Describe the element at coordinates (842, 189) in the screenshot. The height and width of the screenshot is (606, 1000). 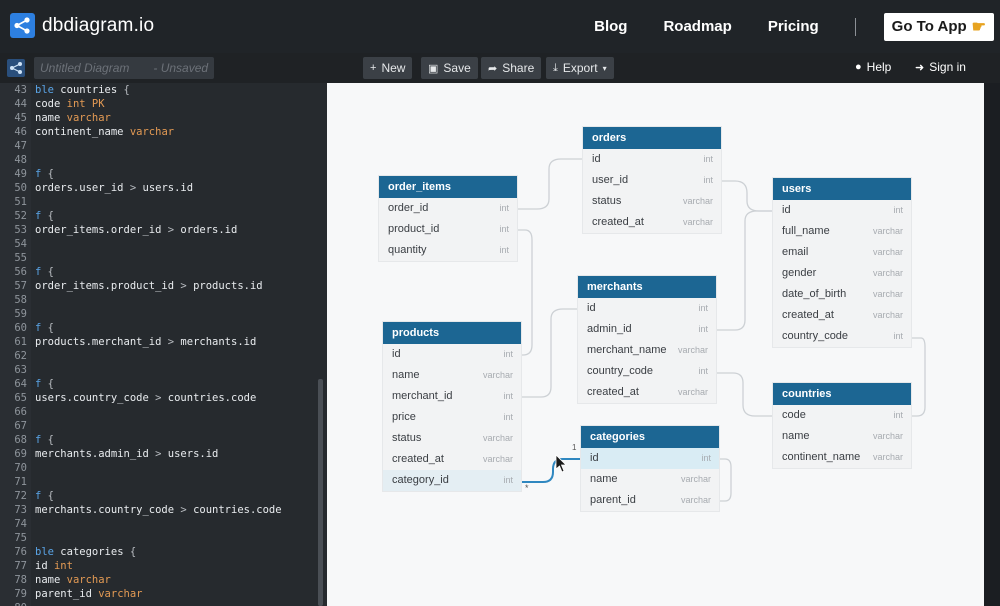
I see `table-header: users` at that location.